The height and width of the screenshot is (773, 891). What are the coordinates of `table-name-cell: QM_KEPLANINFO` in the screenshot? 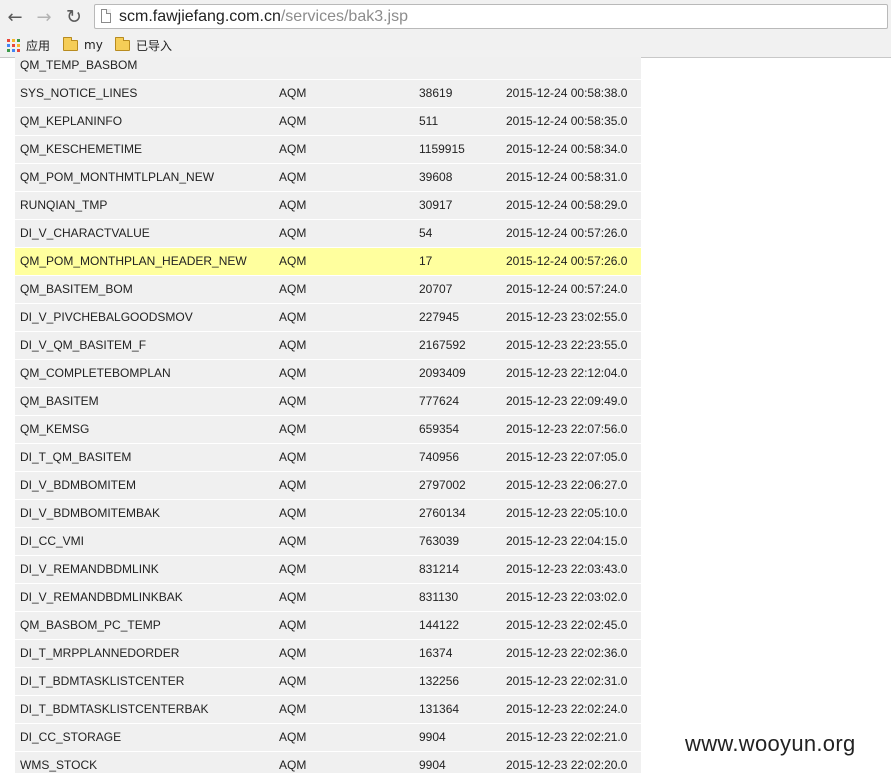 It's located at (71, 121).